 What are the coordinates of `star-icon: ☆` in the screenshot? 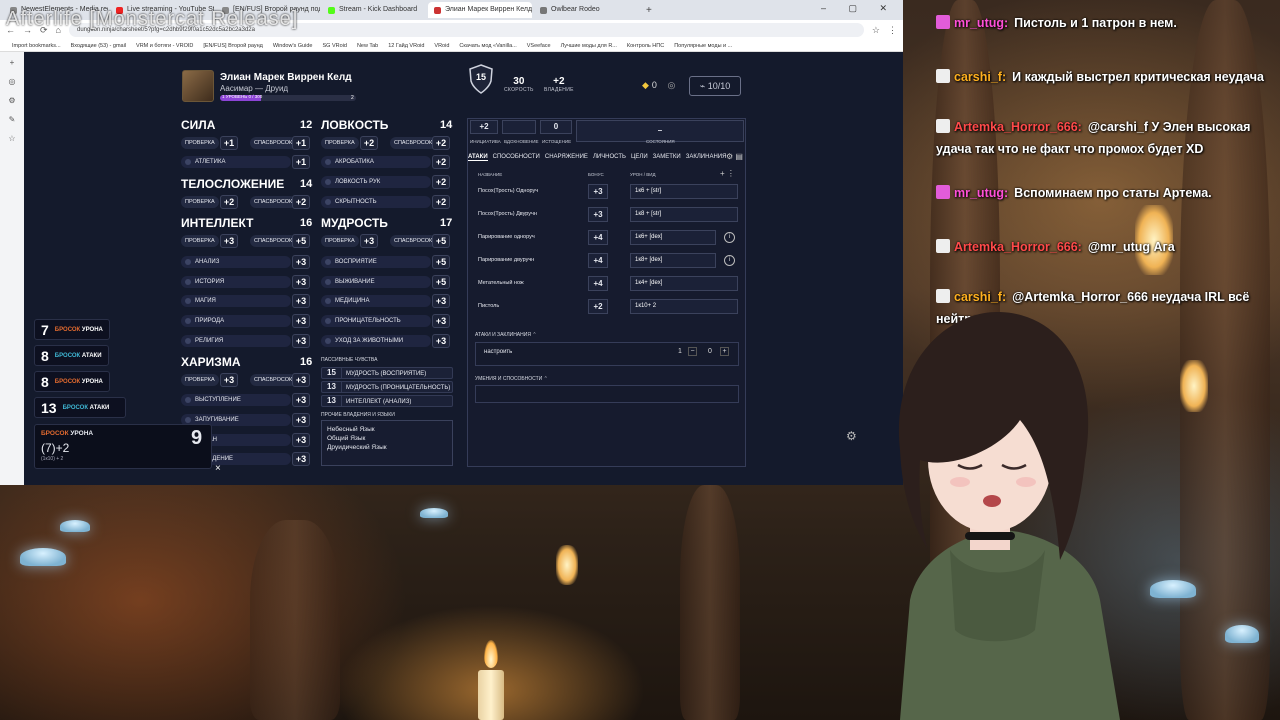 It's located at (876, 30).